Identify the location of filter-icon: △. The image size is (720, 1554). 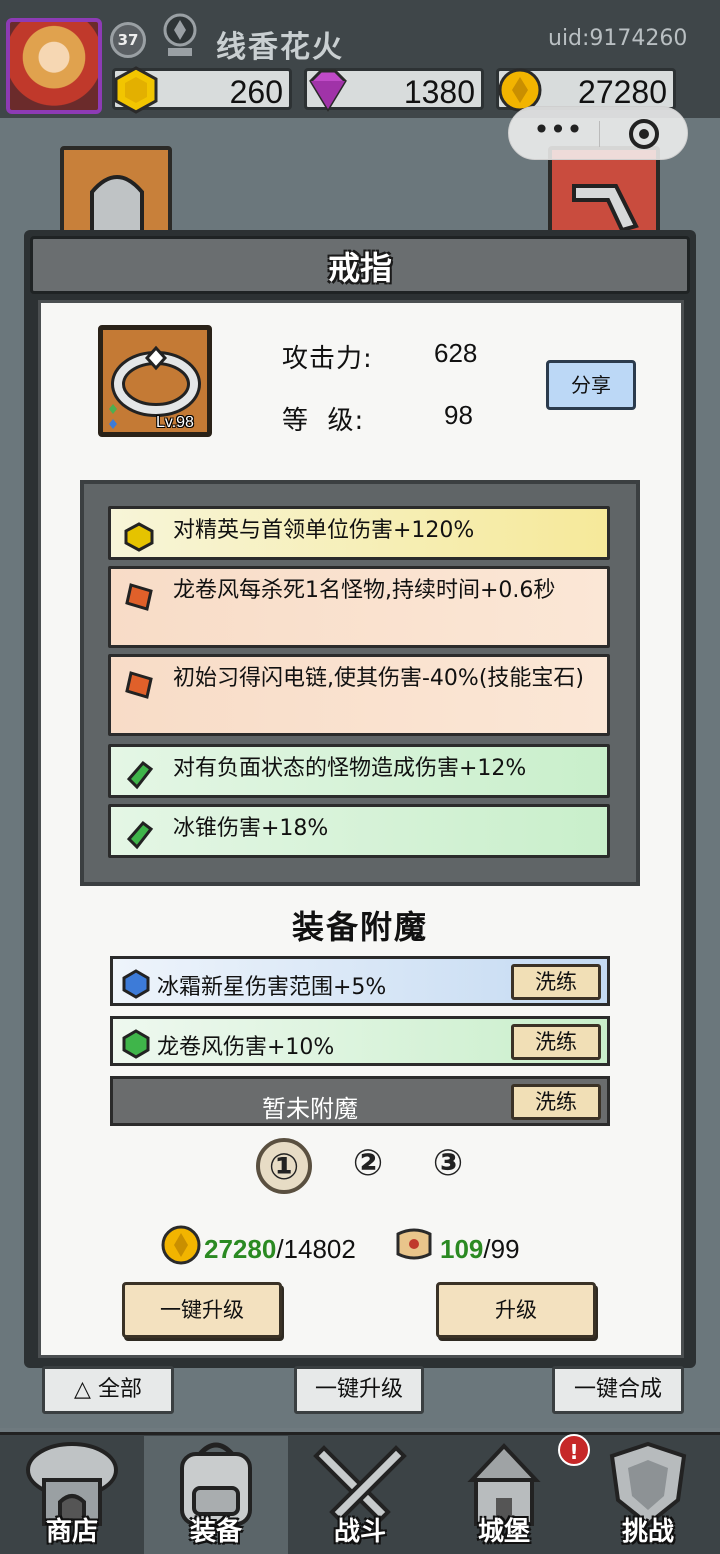
(86, 1389).